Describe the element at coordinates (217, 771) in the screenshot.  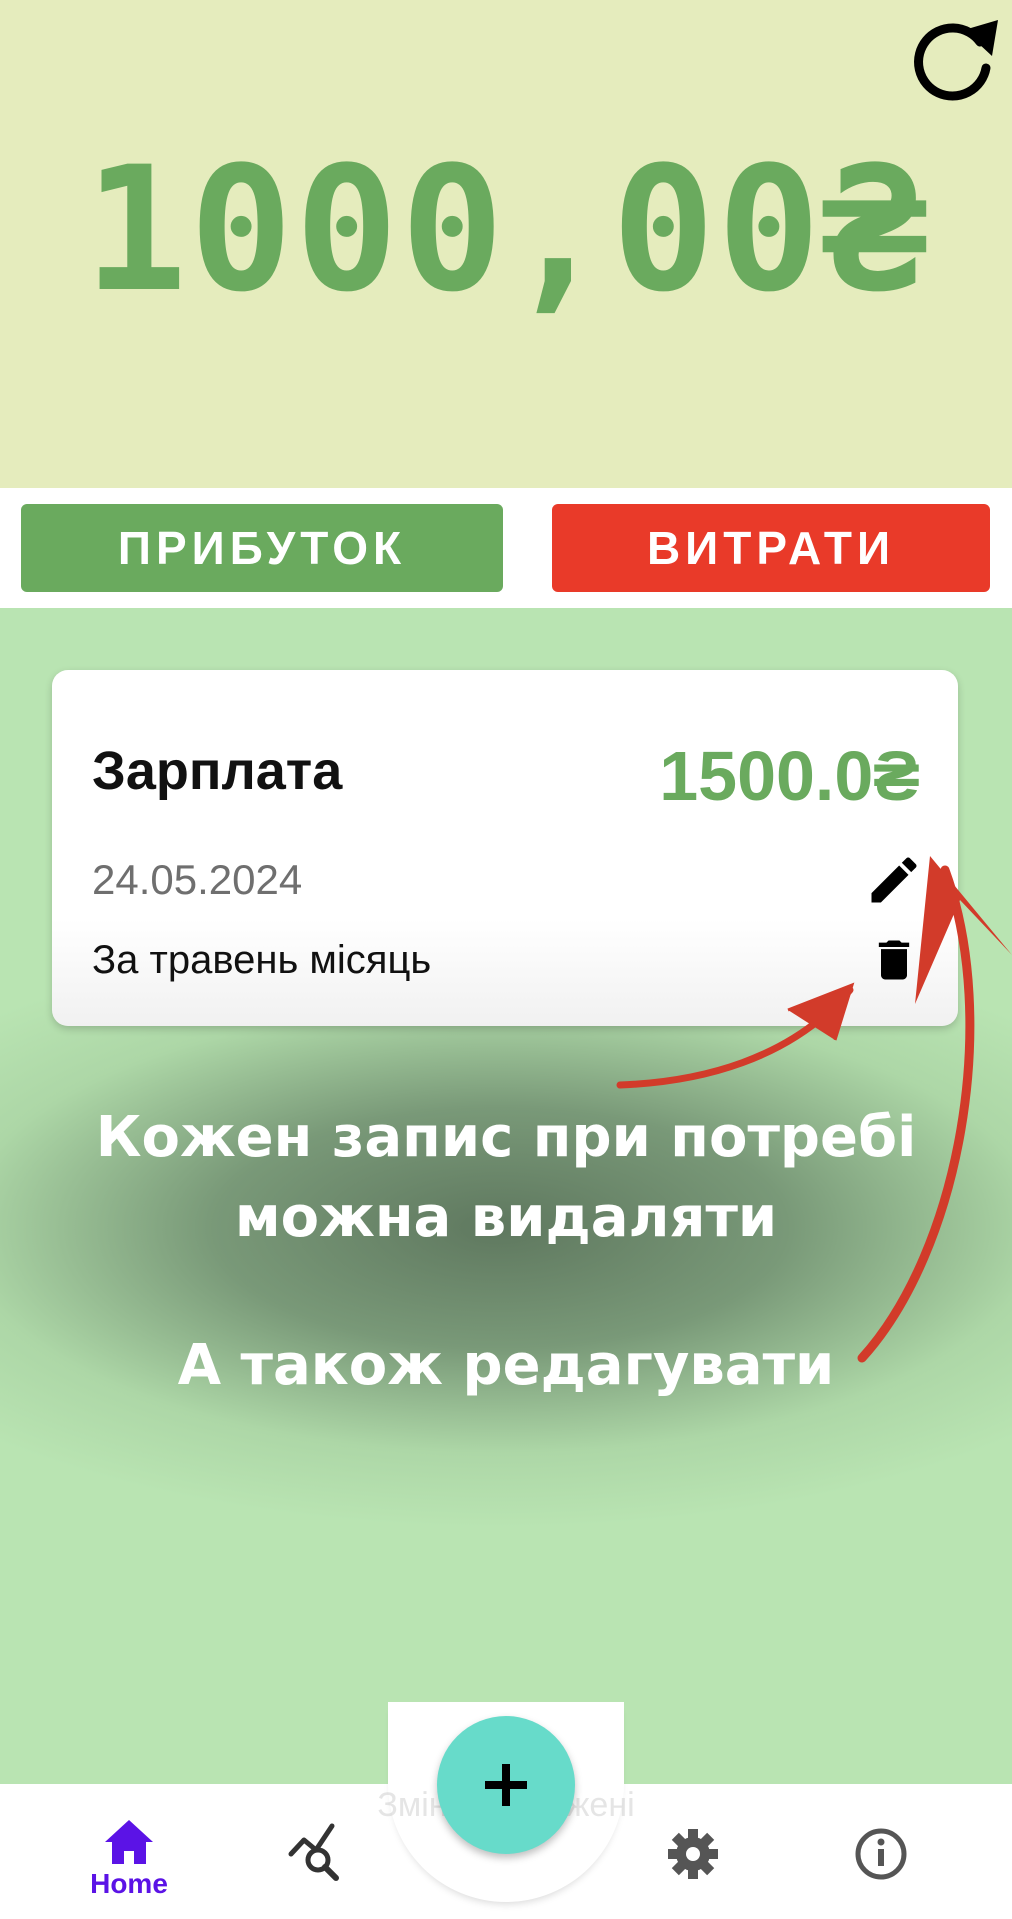
I see `record-title: Зарплата` at that location.